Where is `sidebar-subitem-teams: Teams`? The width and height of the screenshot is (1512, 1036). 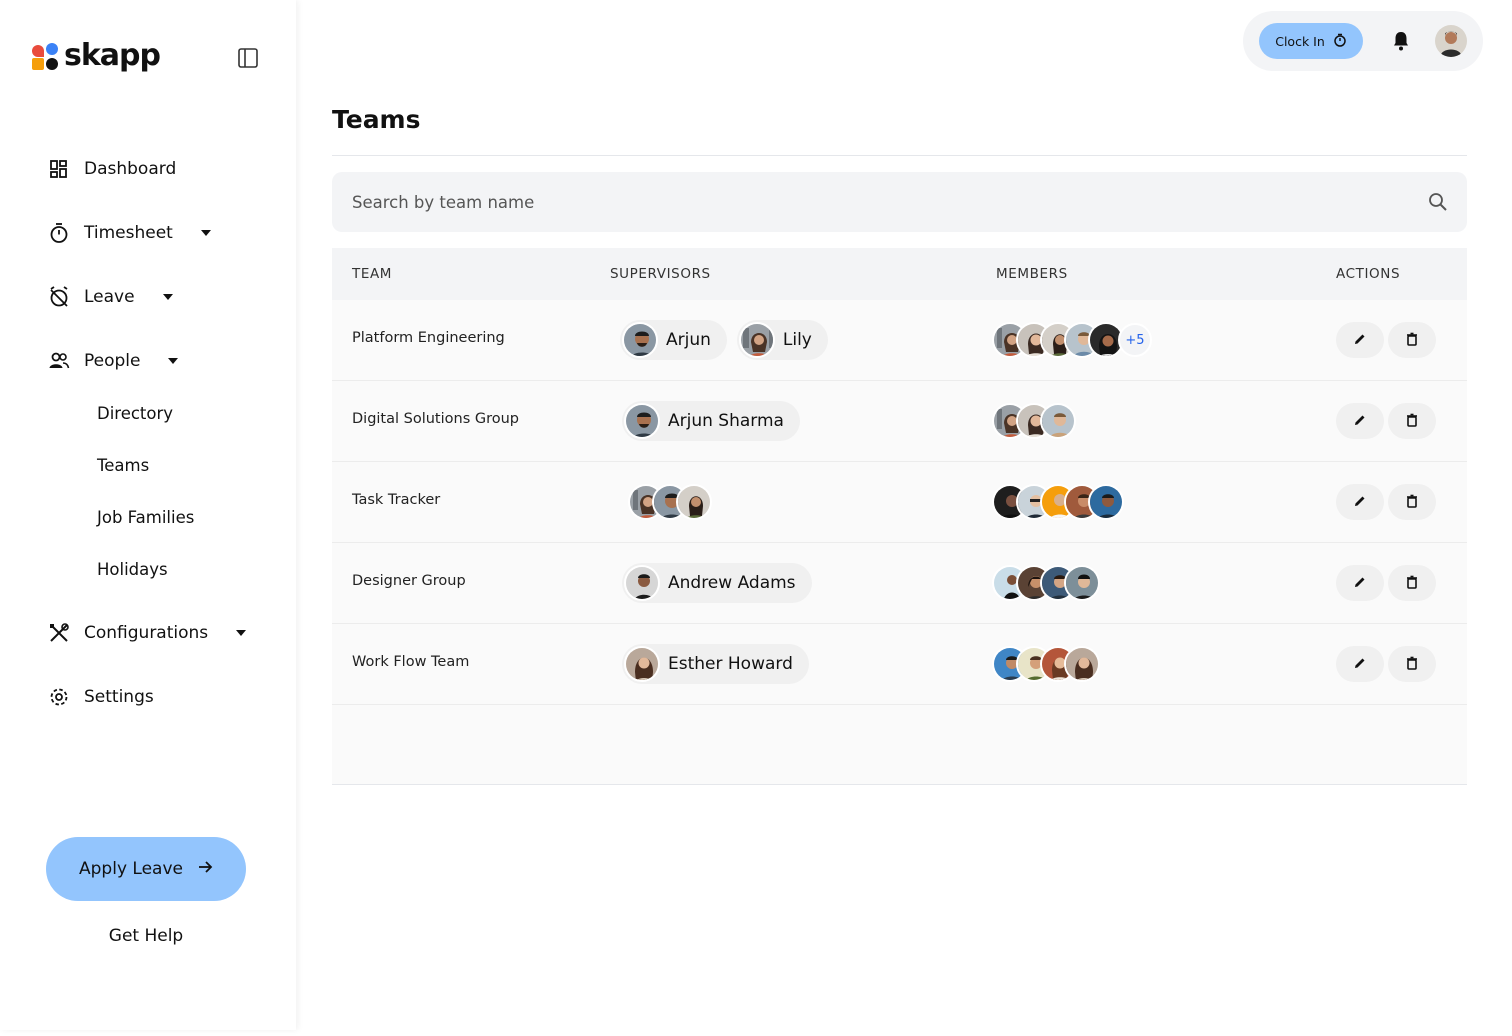 sidebar-subitem-teams: Teams is located at coordinates (123, 465).